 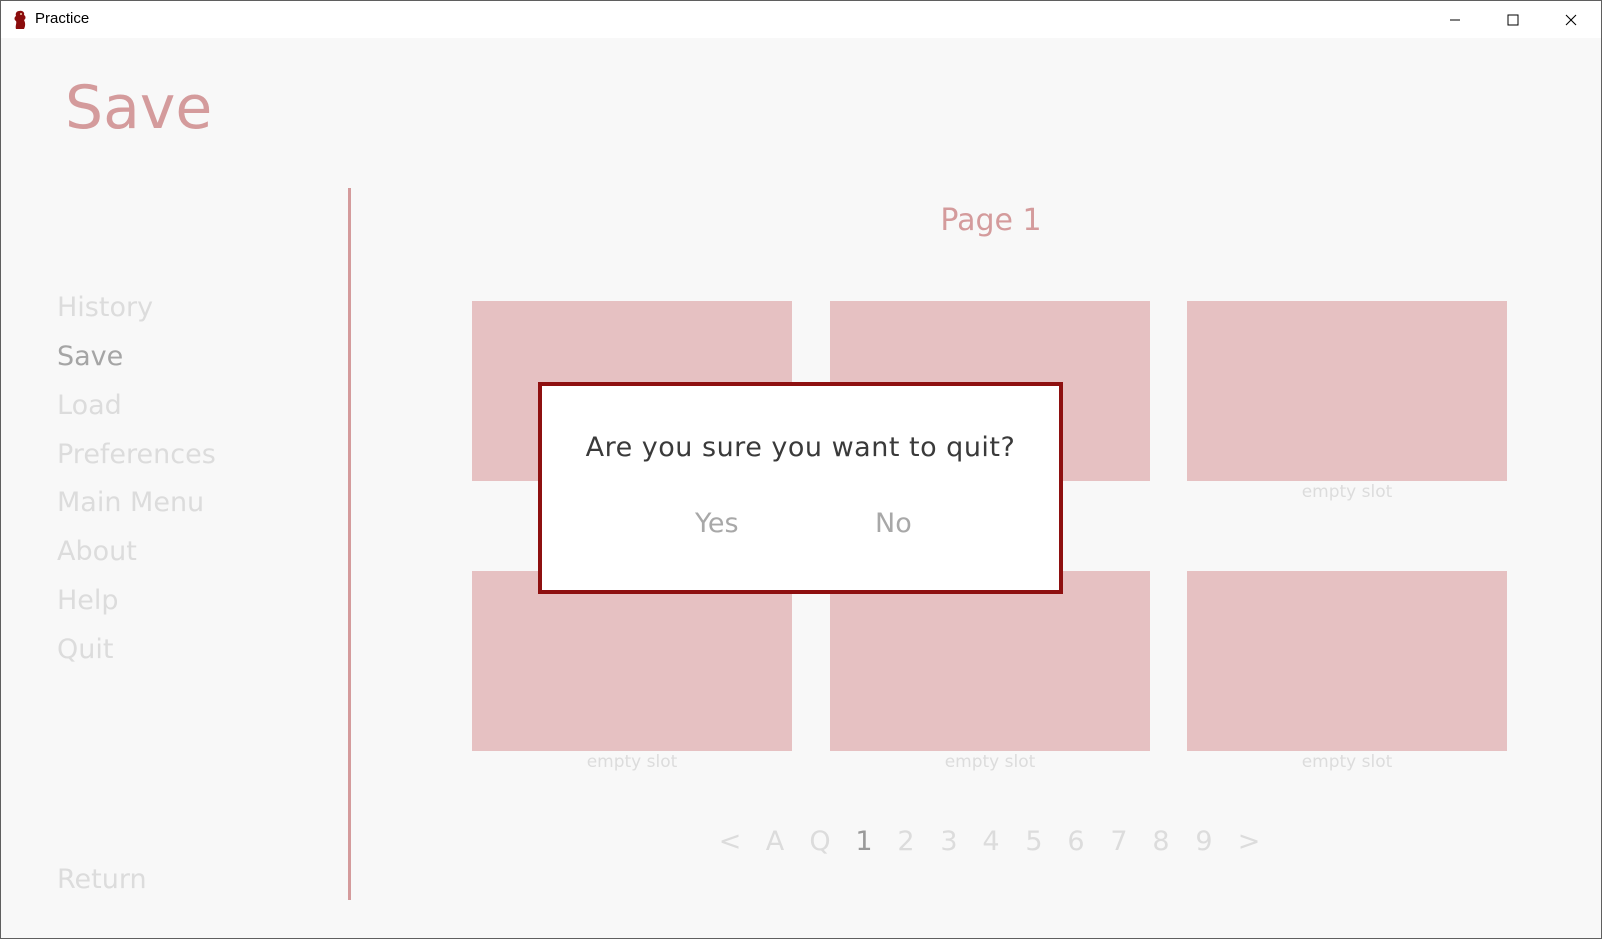 What do you see at coordinates (991, 221) in the screenshot?
I see `page-label: Page 1` at bounding box center [991, 221].